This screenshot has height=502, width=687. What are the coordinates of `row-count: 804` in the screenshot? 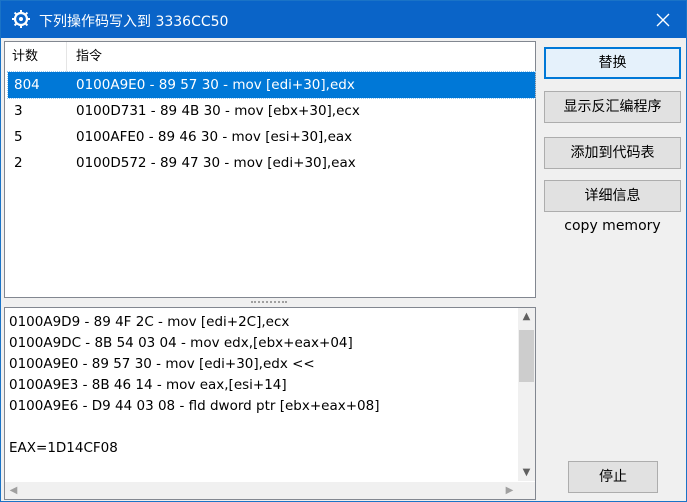 It's located at (27, 85).